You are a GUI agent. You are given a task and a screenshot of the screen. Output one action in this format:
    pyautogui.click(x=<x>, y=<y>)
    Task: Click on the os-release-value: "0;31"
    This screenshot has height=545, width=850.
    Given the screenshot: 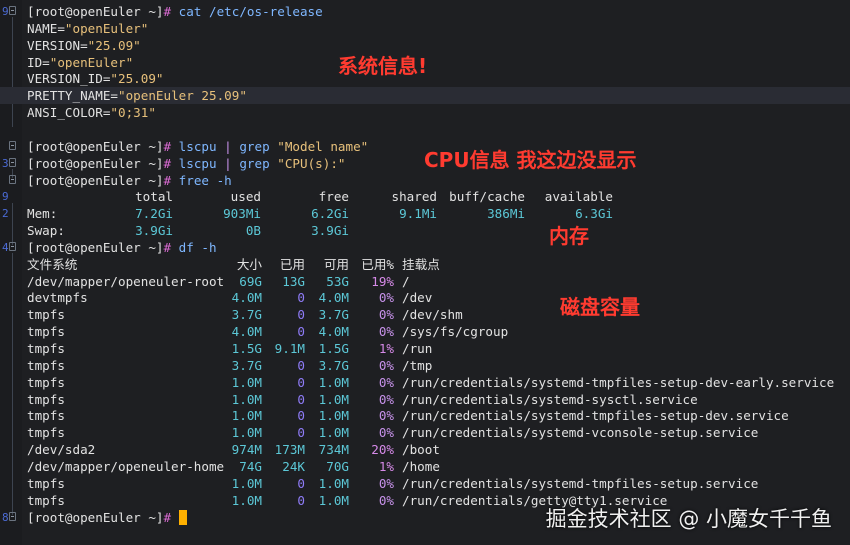 What is the action you would take?
    pyautogui.click(x=133, y=113)
    